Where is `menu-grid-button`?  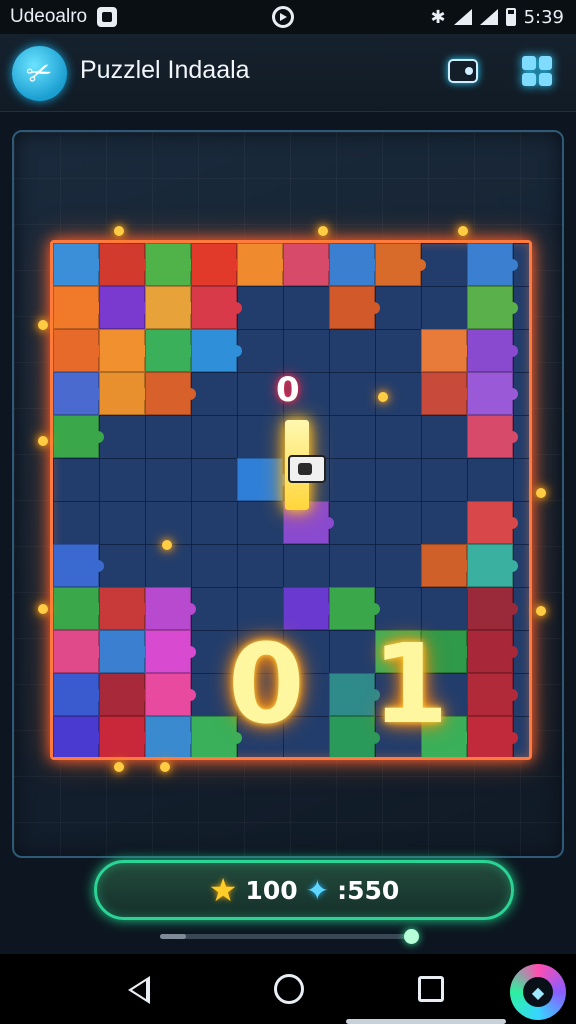
menu-grid-button is located at coordinates (537, 71).